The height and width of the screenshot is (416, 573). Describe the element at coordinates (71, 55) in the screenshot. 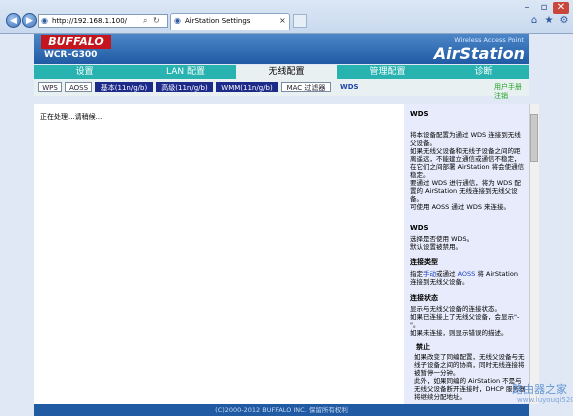

I see `model-name: WCR-G300` at that location.